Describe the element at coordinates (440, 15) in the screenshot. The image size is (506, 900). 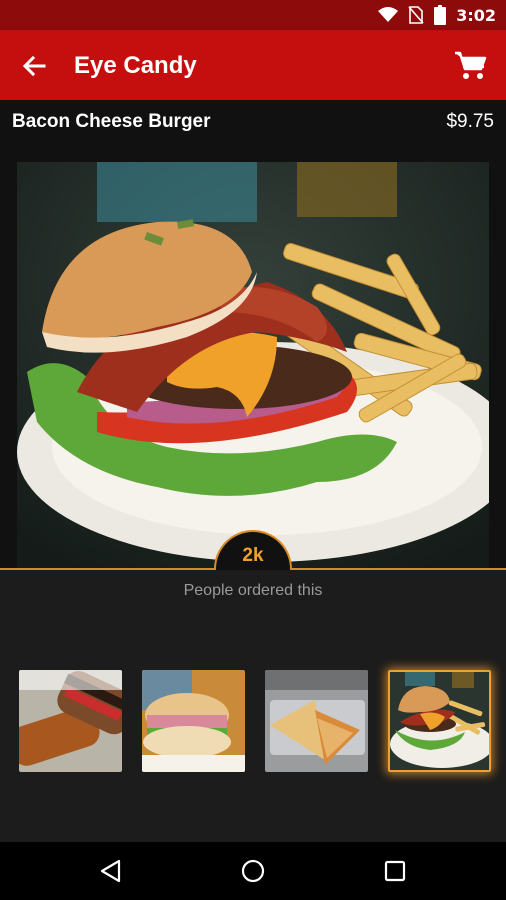
I see `battery-icon` at that location.